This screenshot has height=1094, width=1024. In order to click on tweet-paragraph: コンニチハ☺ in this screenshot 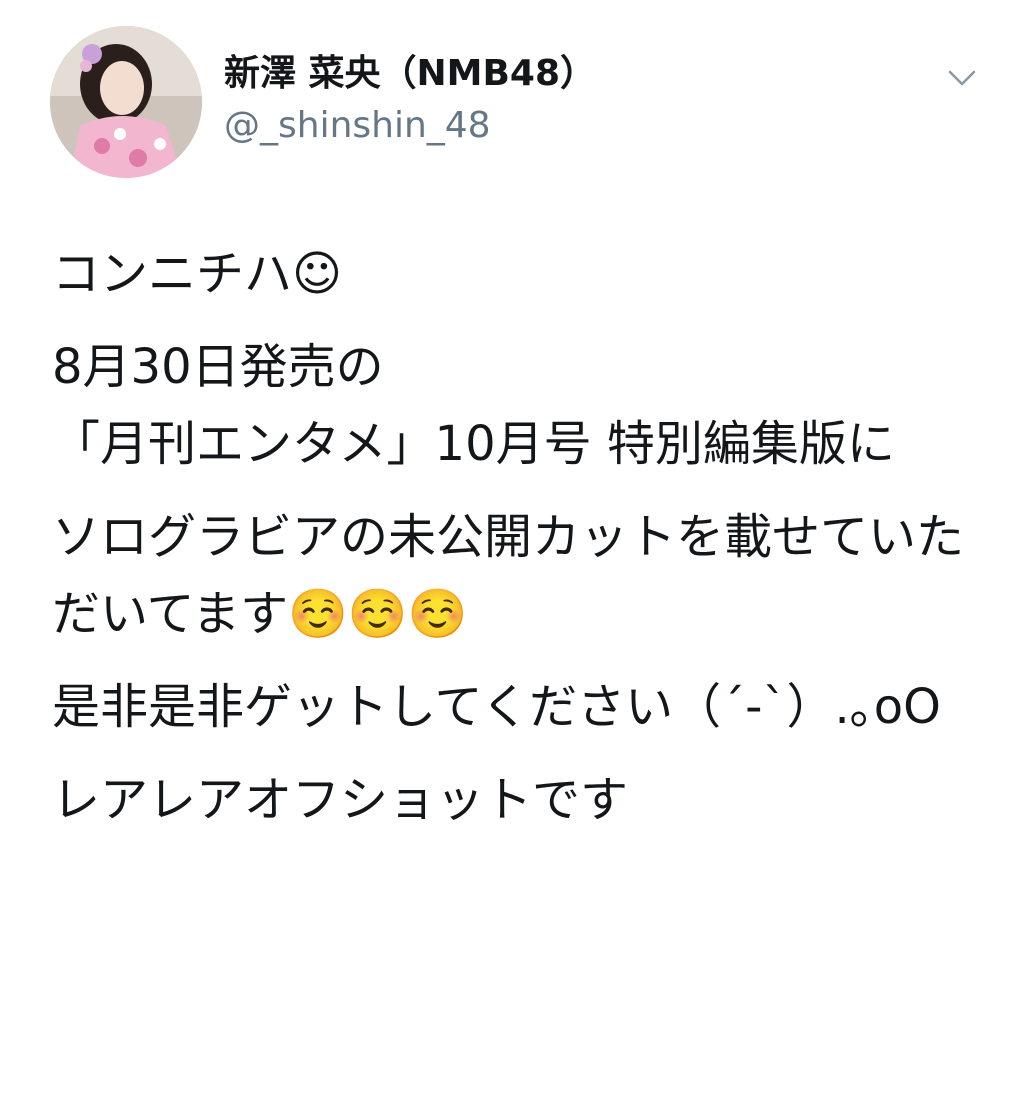, I will do `click(197, 274)`.